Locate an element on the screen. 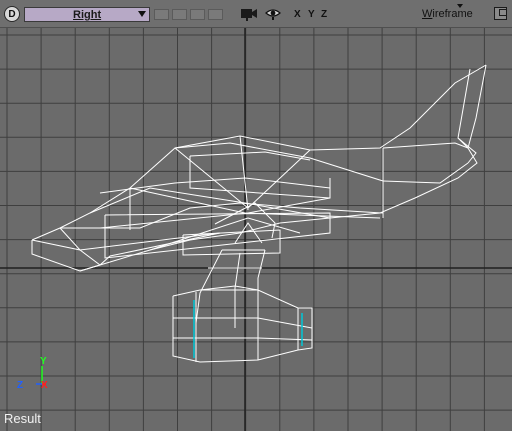  axis-gizmo: Y Z X is located at coordinates (32, 373).